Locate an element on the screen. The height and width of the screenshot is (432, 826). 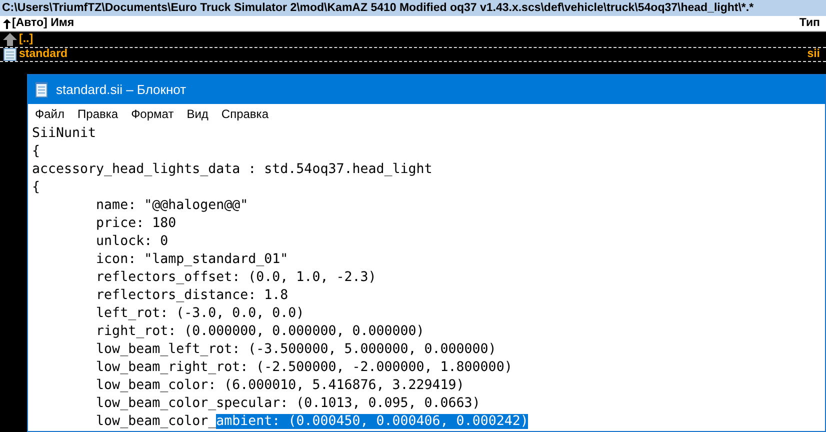
file-name: standard is located at coordinates (44, 54).